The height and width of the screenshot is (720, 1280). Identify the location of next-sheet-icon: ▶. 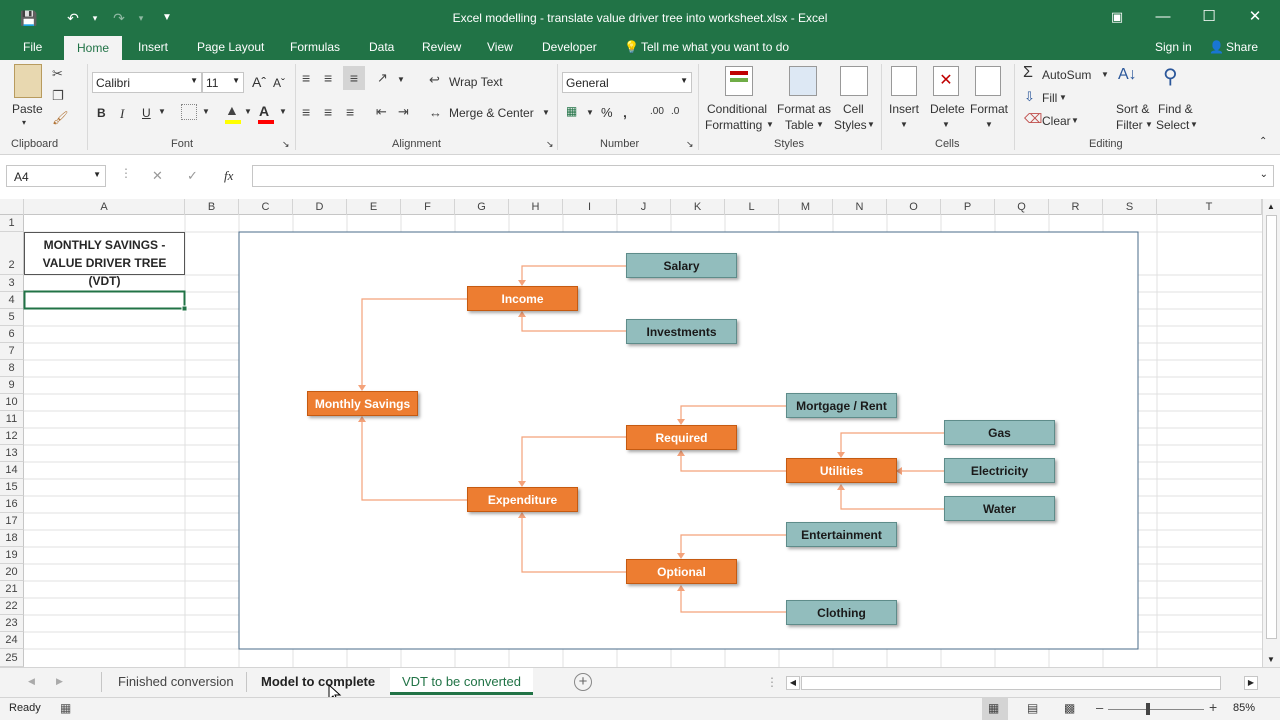
(59, 681).